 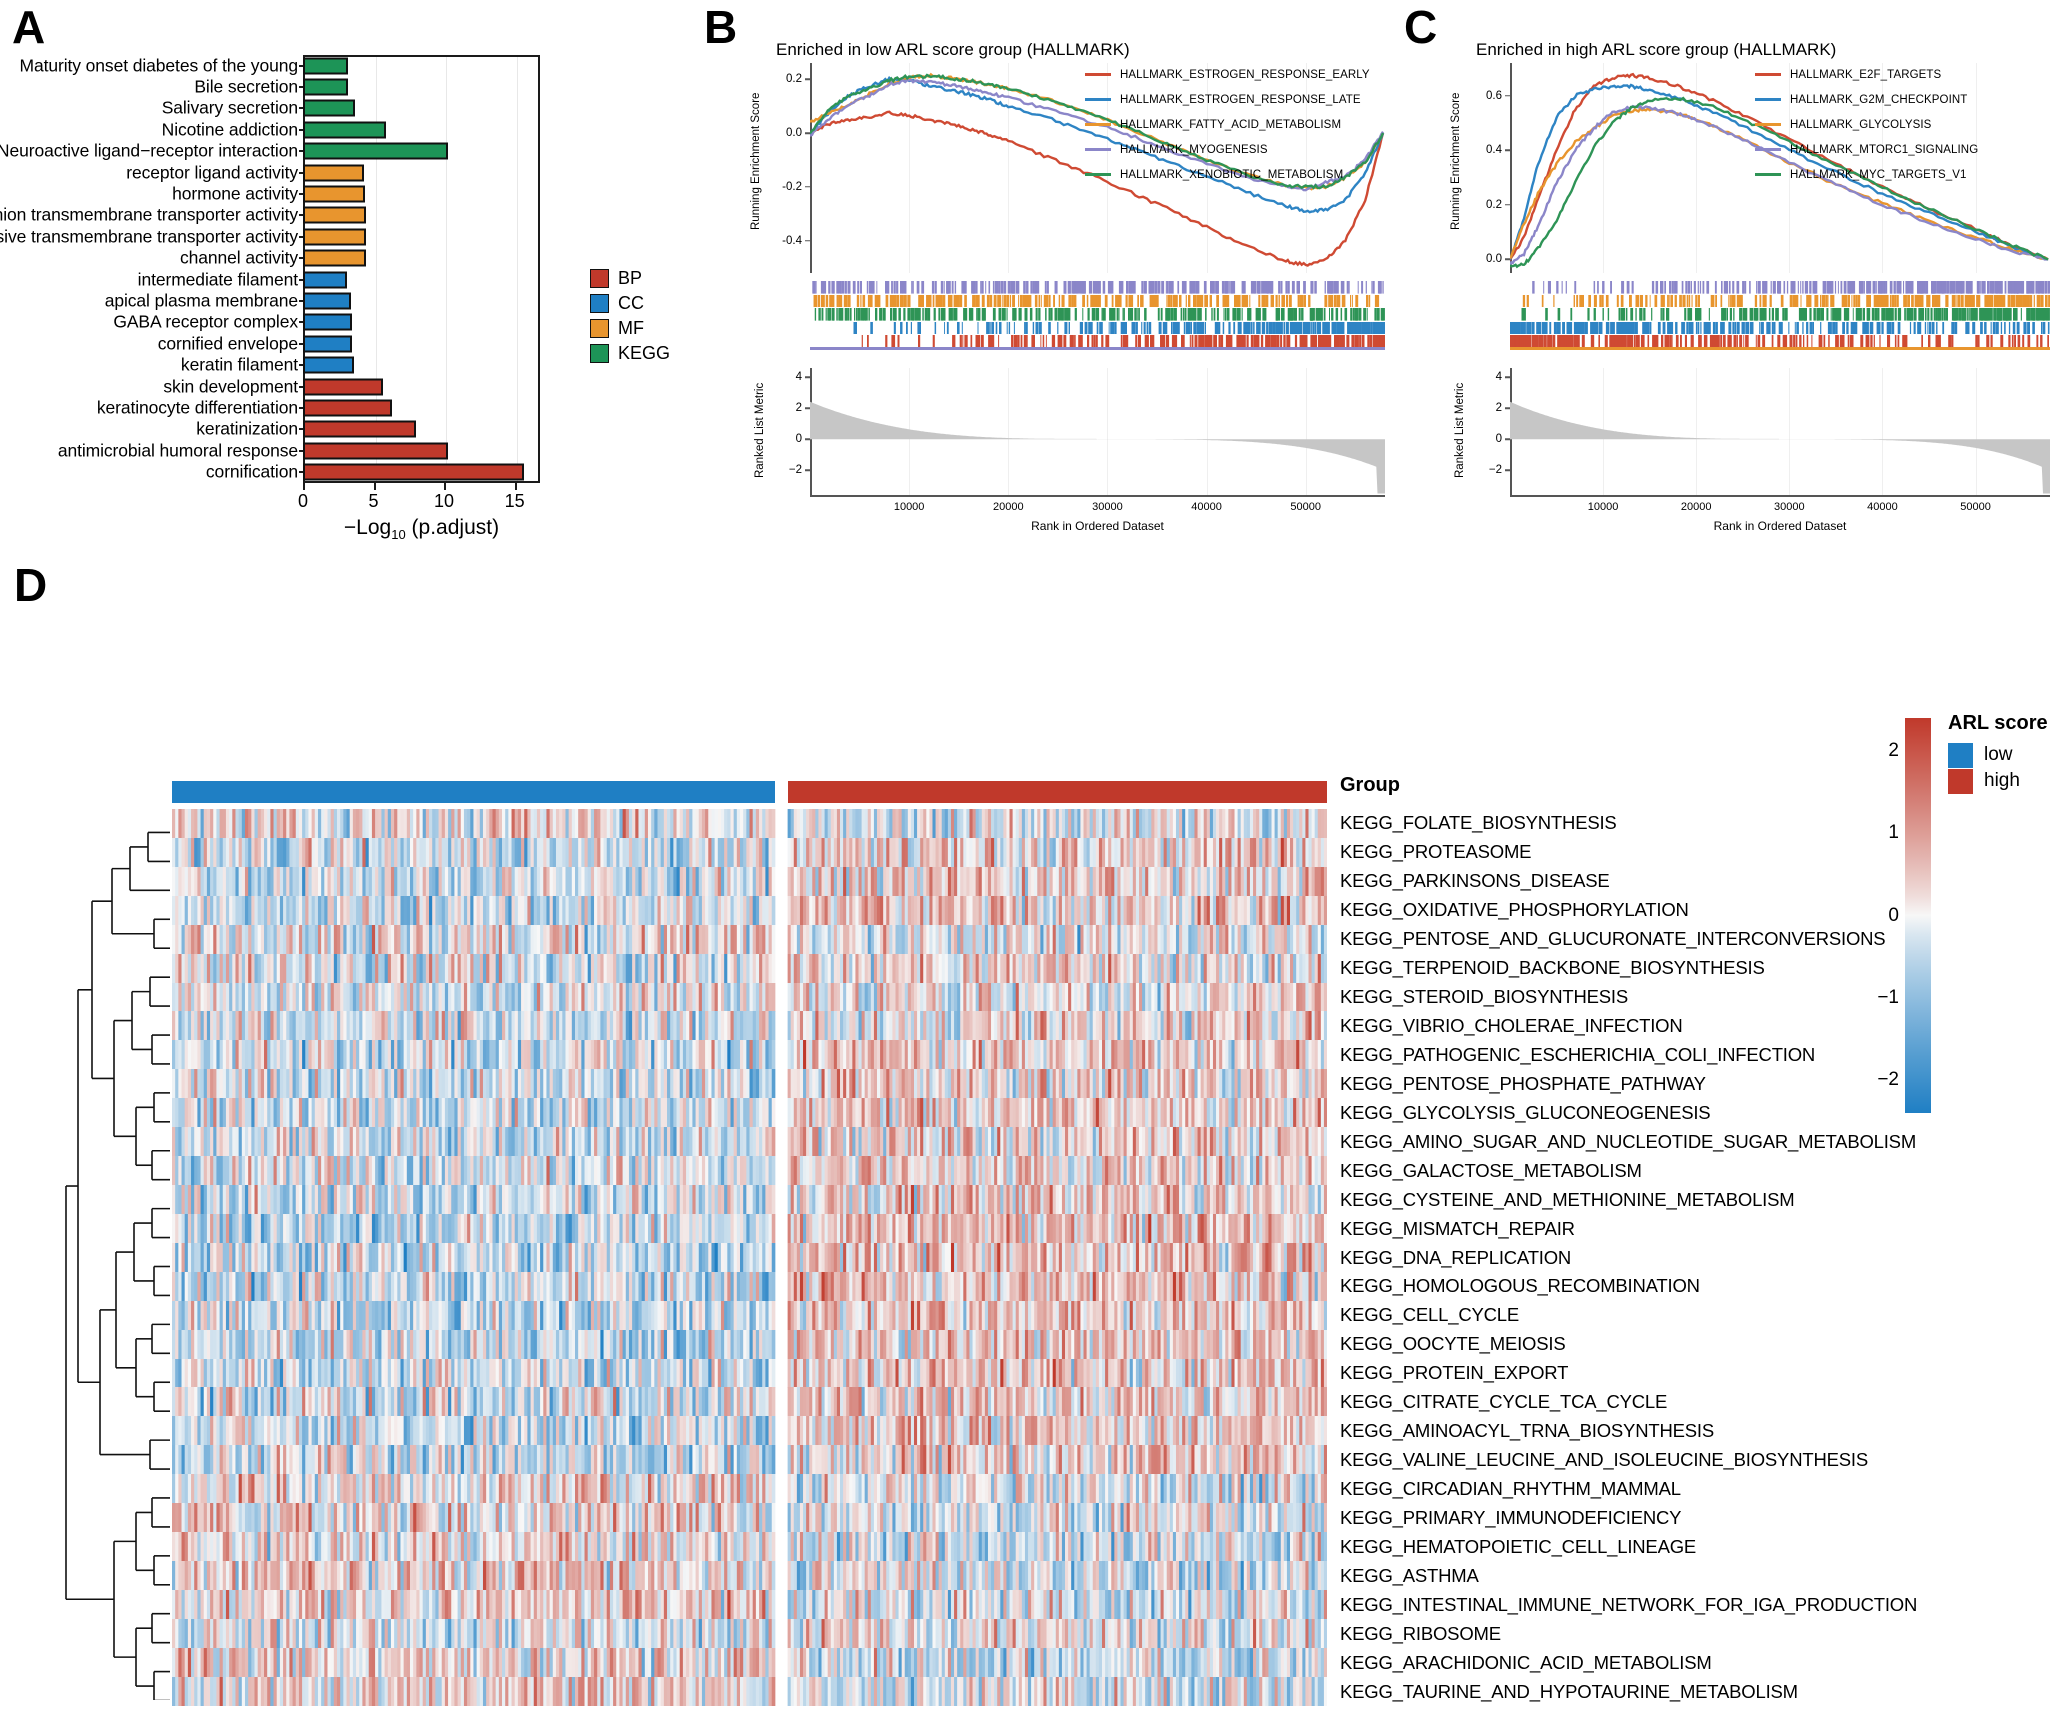 I want to click on bar-row: Nicotine addiction, so click(x=345, y=129).